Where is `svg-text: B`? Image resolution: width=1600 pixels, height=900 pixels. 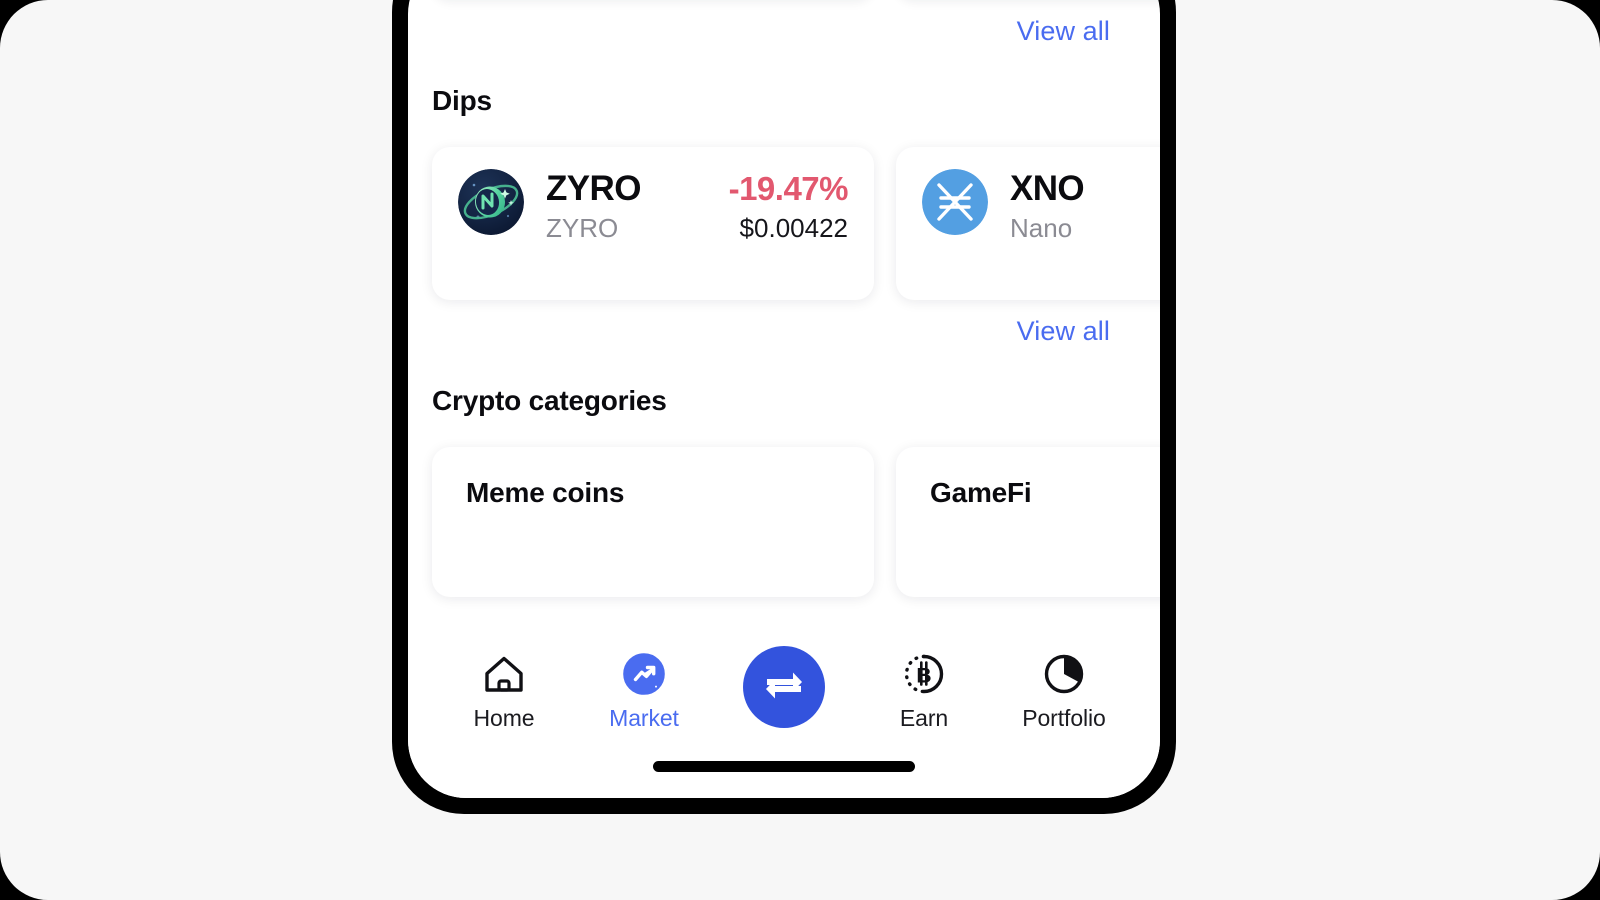 svg-text: B is located at coordinates (923, 676).